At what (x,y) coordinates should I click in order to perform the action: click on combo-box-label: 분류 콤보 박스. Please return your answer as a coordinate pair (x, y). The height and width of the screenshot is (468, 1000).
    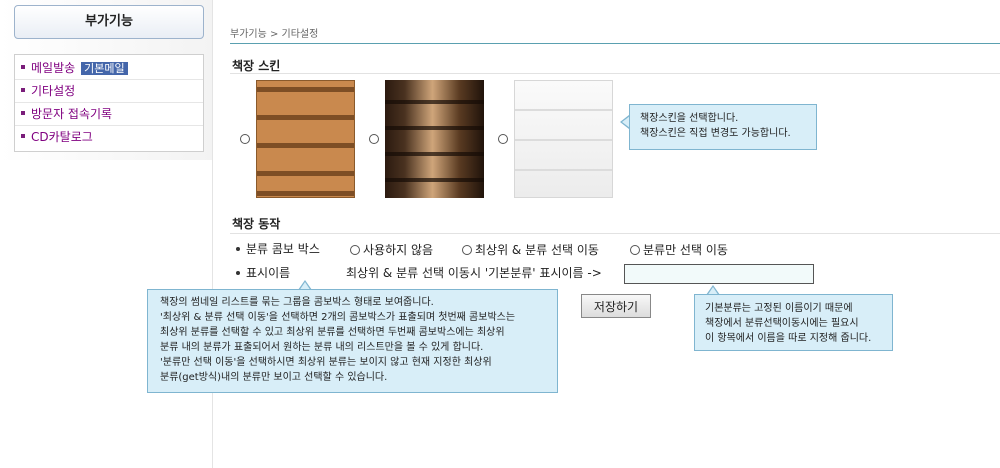
    Looking at the image, I should click on (278, 248).